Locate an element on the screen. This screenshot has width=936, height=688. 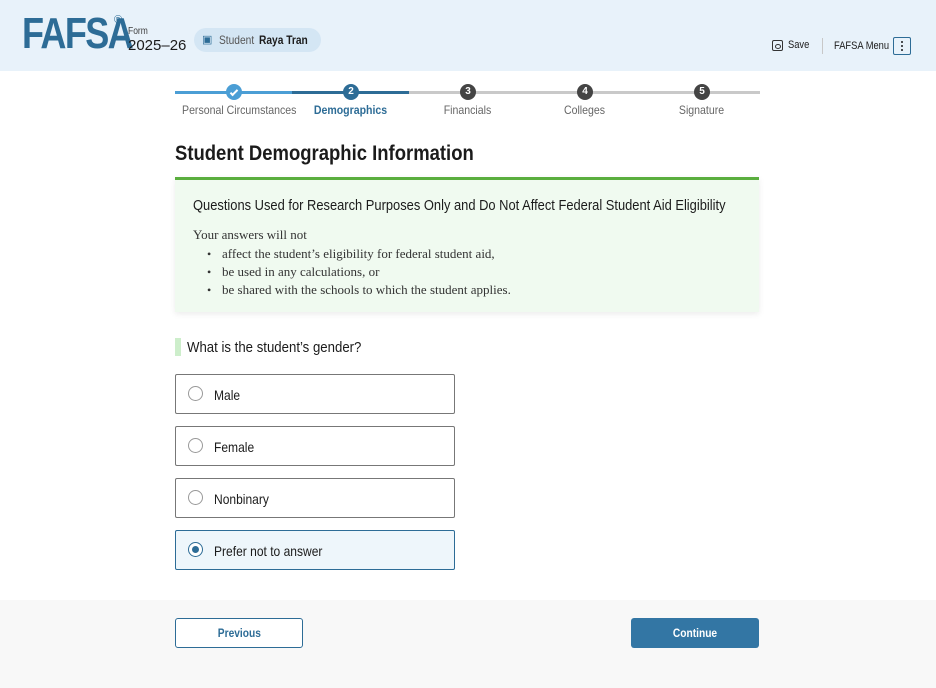
fafsa-menu-link: FAFSA Menu is located at coordinates (861, 46).